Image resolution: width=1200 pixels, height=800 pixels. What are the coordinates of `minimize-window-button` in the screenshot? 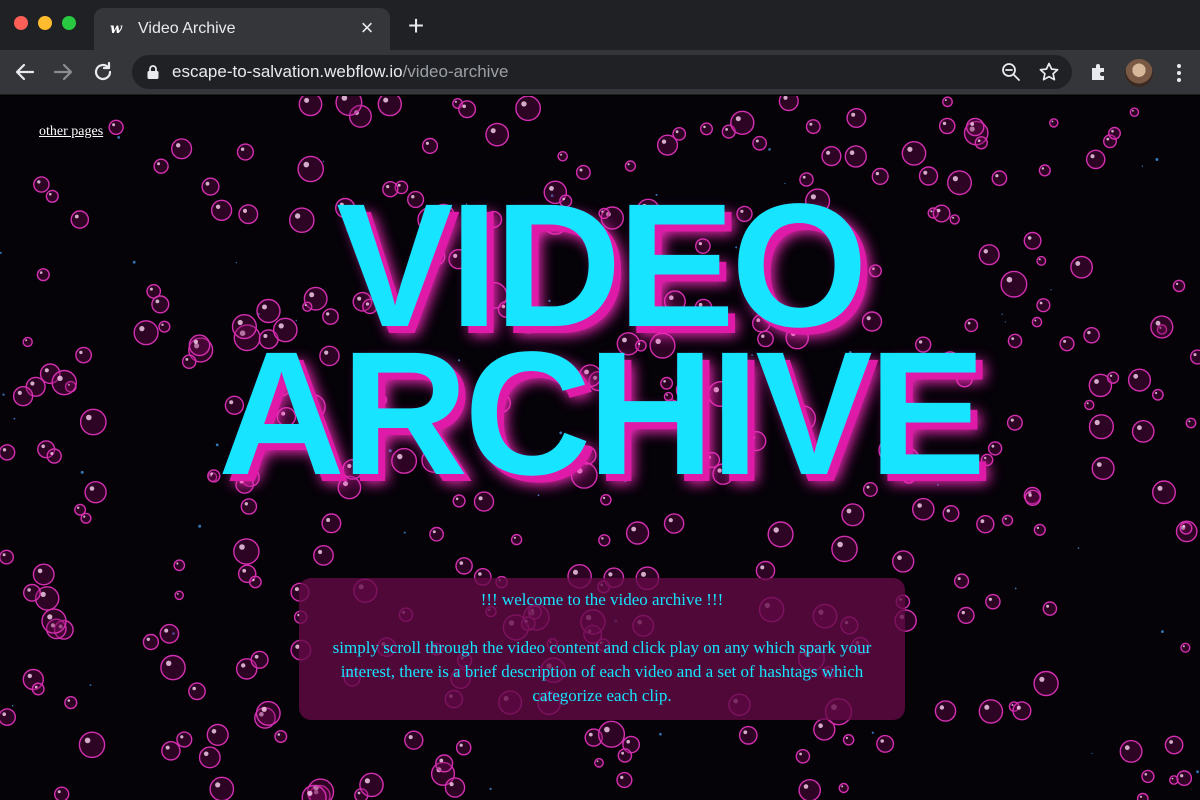 It's located at (45, 23).